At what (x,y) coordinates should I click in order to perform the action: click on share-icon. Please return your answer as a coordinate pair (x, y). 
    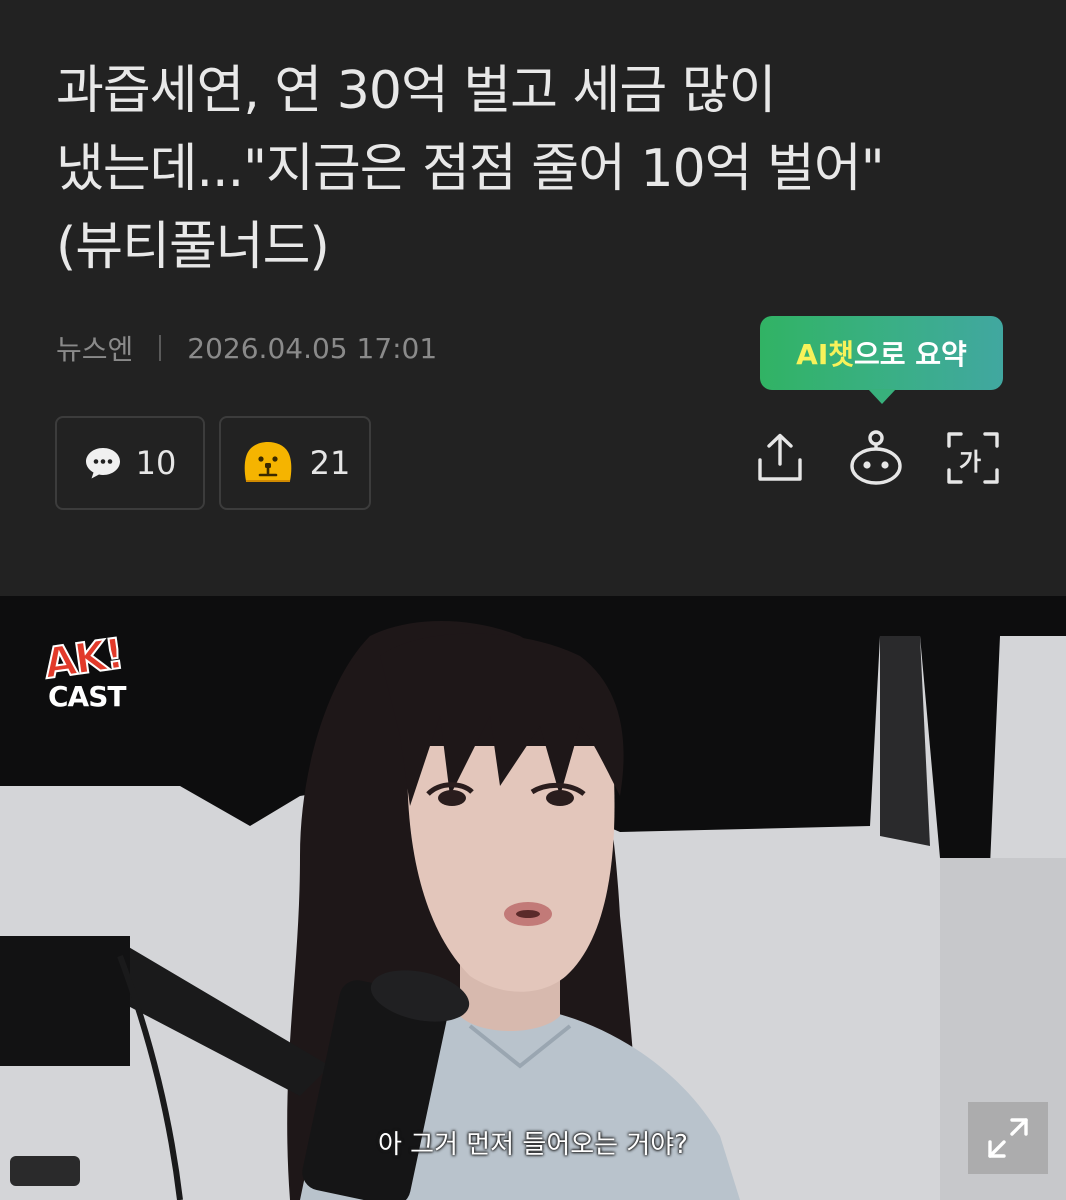
    Looking at the image, I should click on (780, 458).